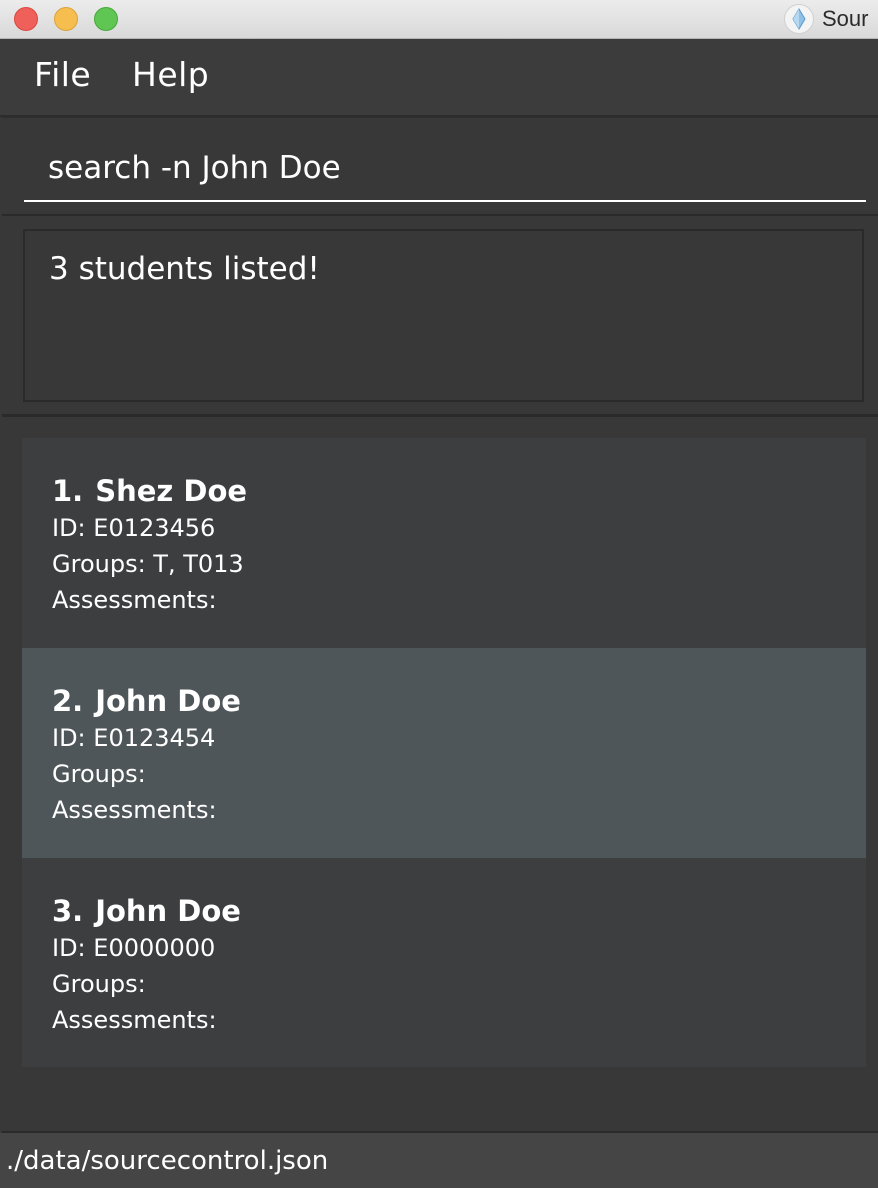 The height and width of the screenshot is (1188, 878). Describe the element at coordinates (170, 74) in the screenshot. I see `menu-help: Help` at that location.